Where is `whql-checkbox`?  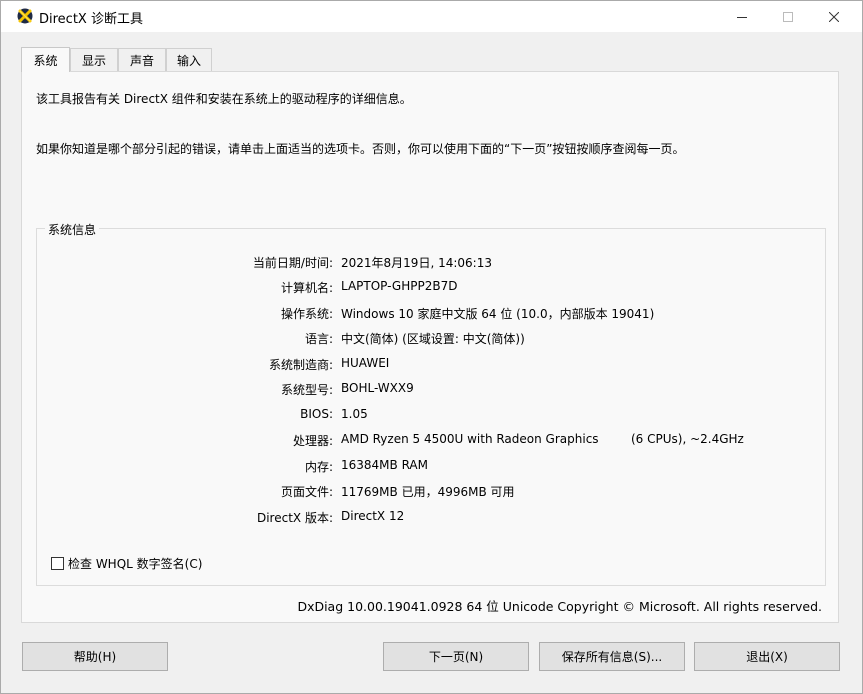 whql-checkbox is located at coordinates (57, 563).